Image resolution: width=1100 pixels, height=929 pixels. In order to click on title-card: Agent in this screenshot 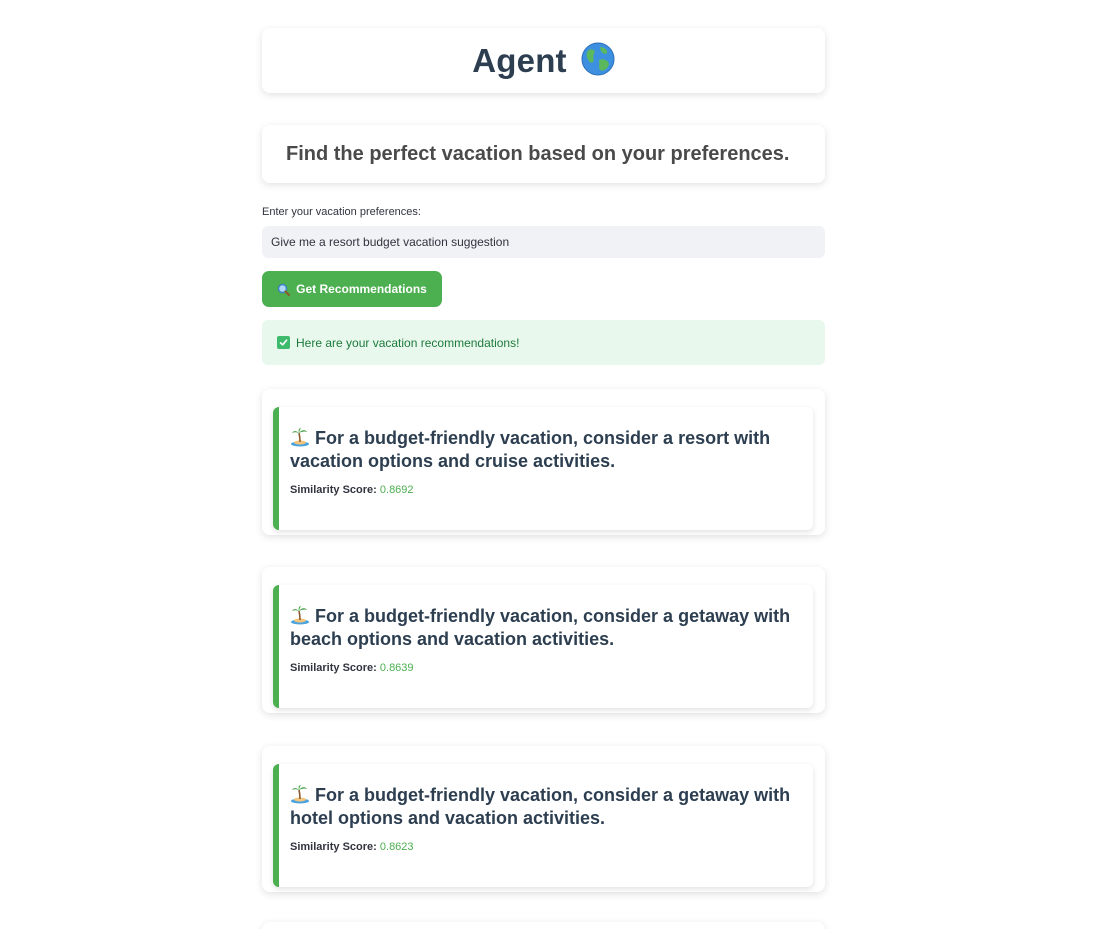, I will do `click(543, 60)`.